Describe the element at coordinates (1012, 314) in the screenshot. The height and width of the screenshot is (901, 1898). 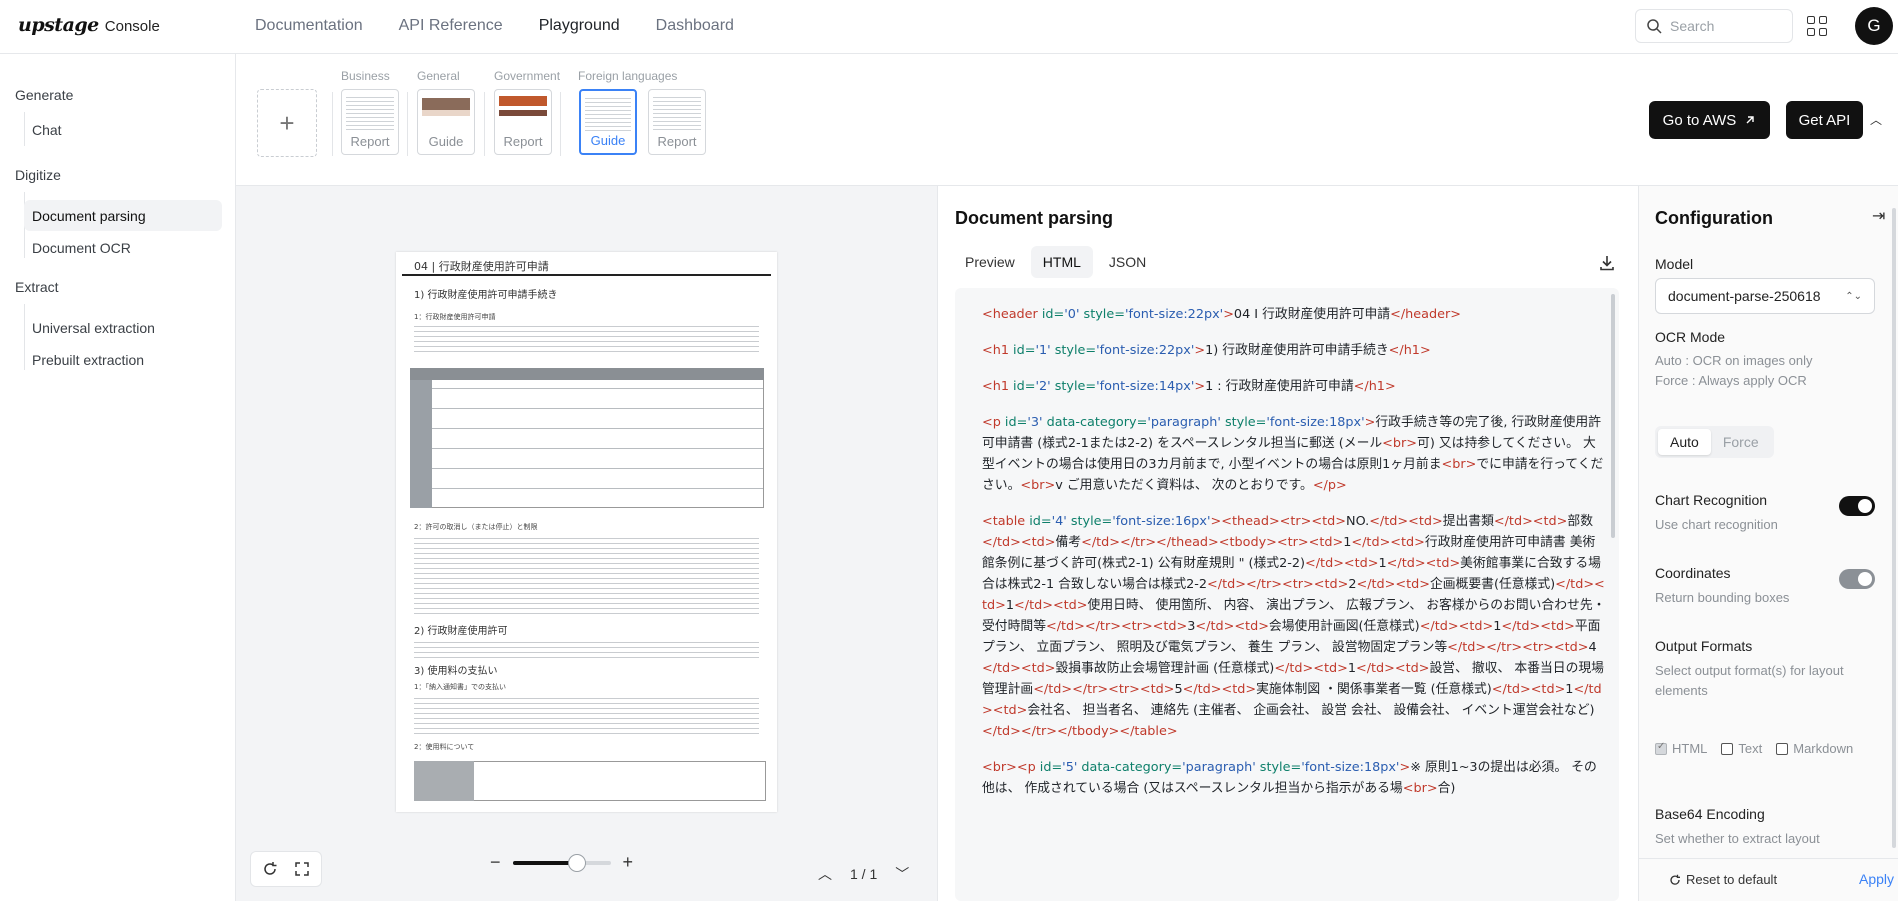
I see `code-tag: <header` at that location.